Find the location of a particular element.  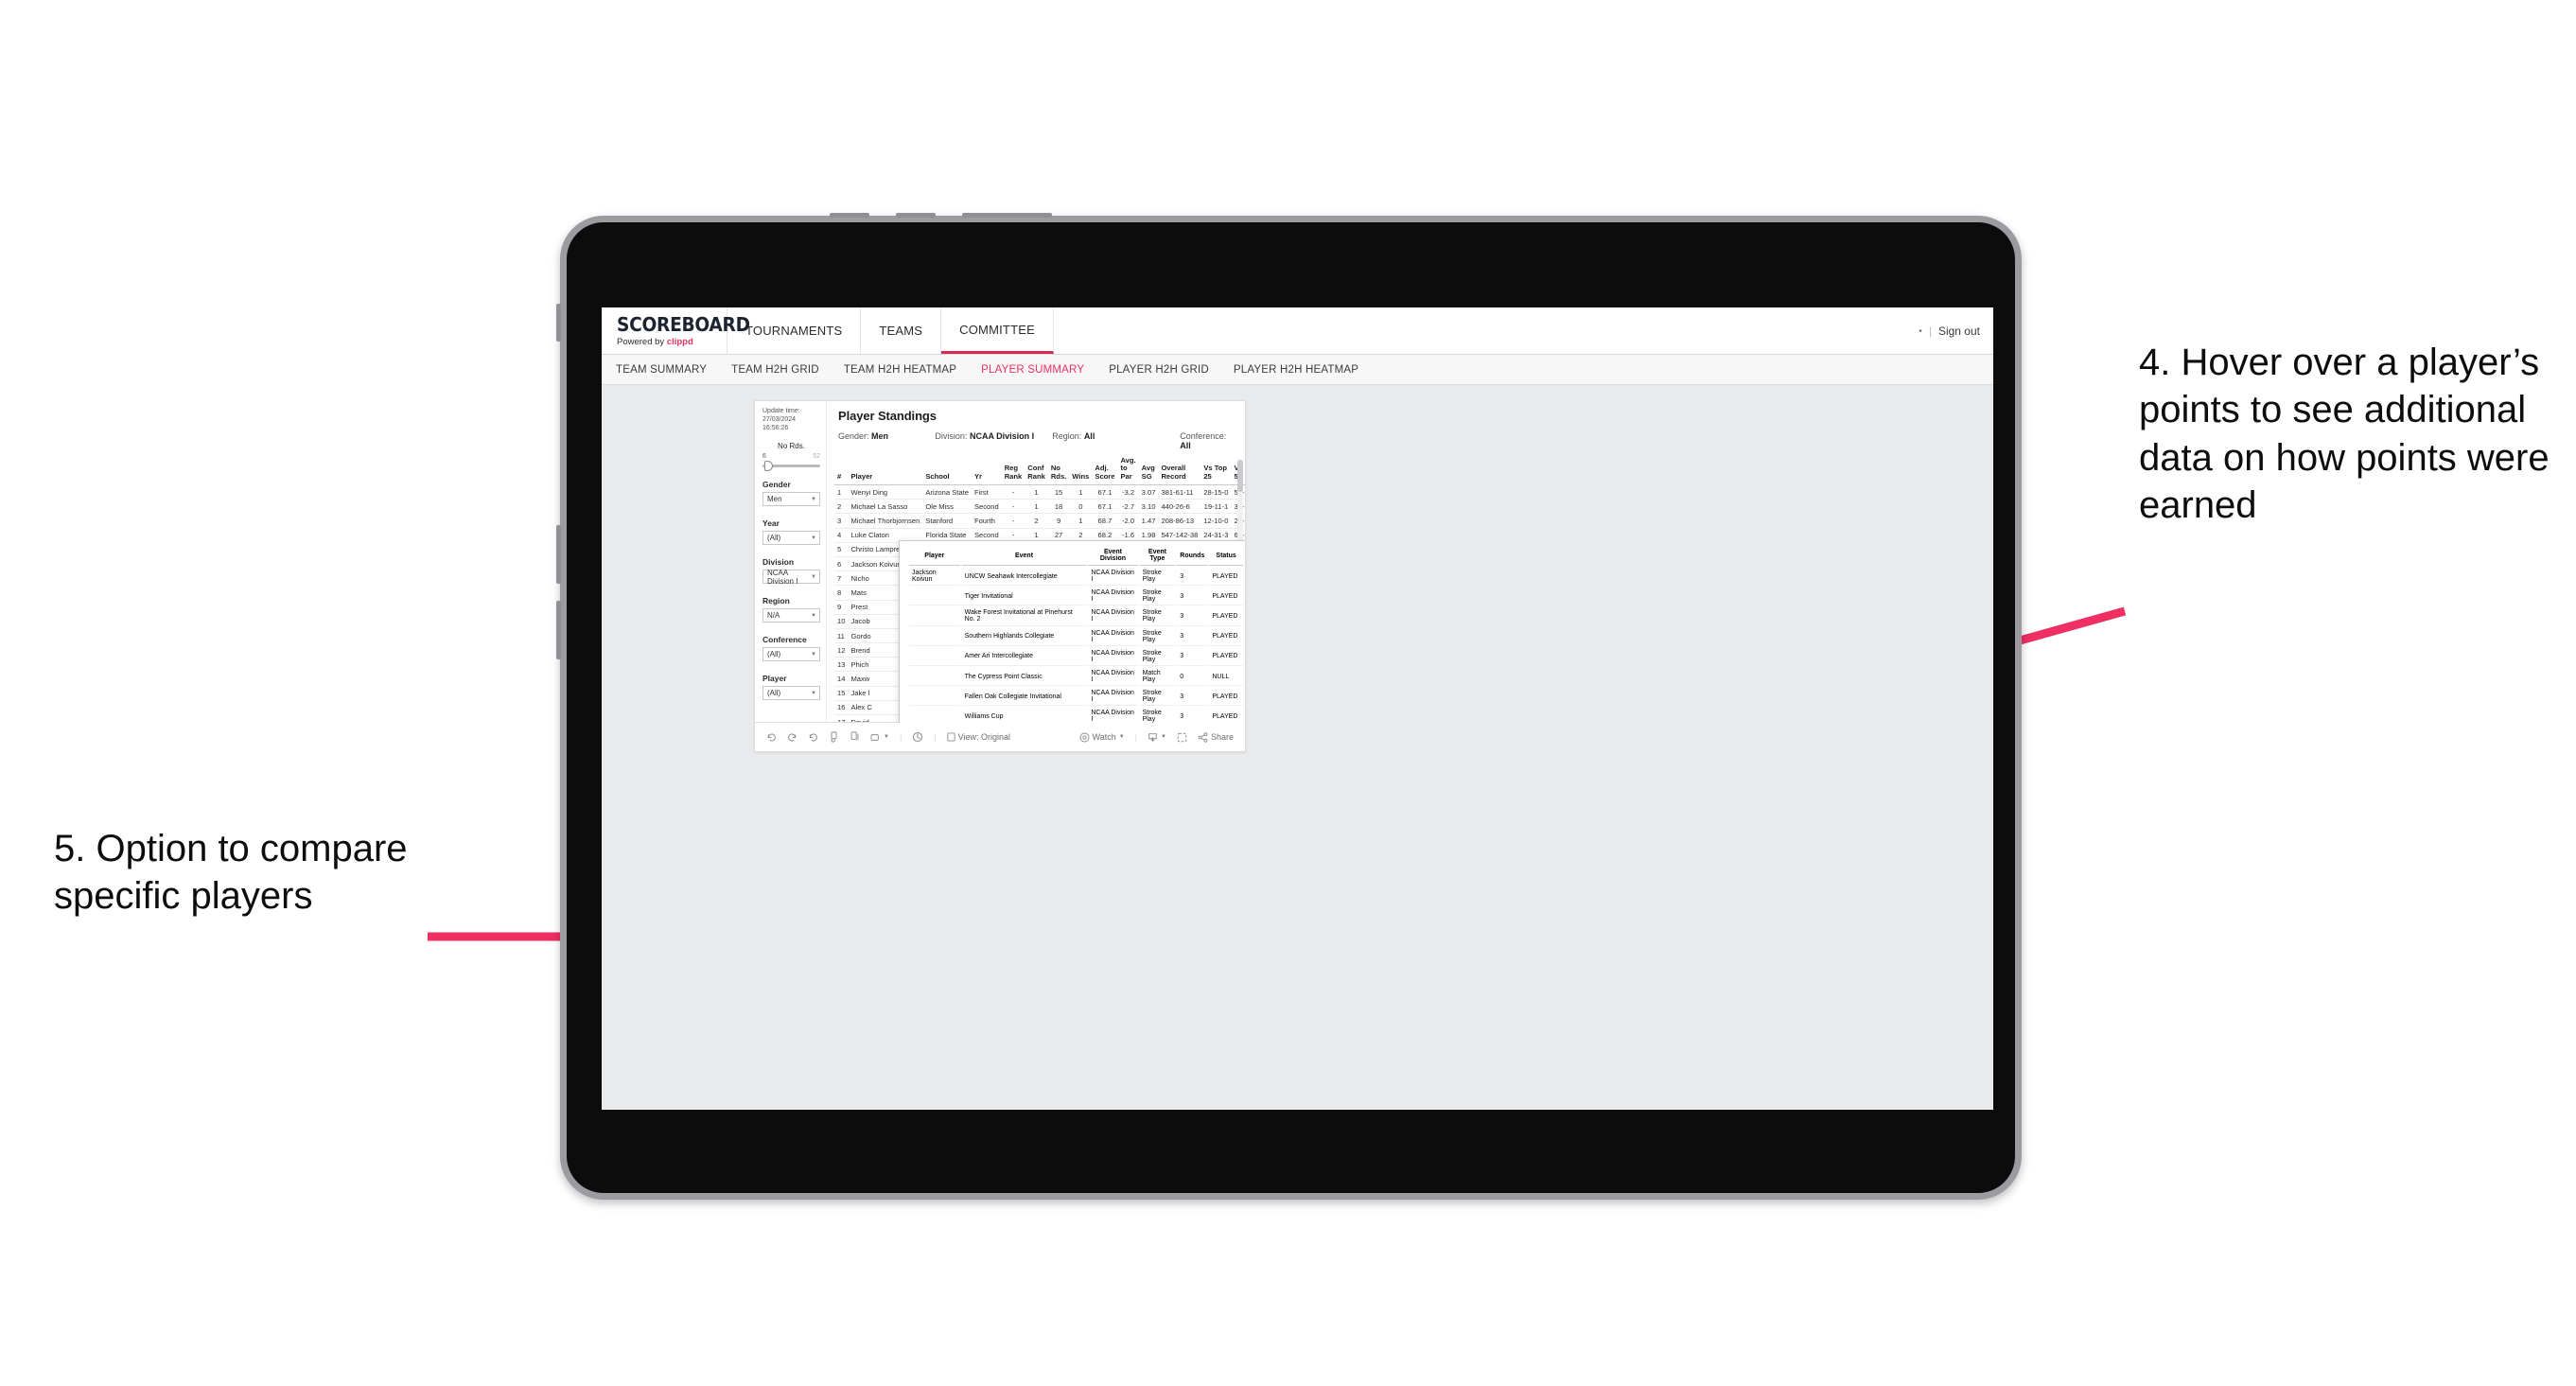

subnav-item-player-h2h-heatmap: PLAYER H2H HEATMAP is located at coordinates (1296, 370).